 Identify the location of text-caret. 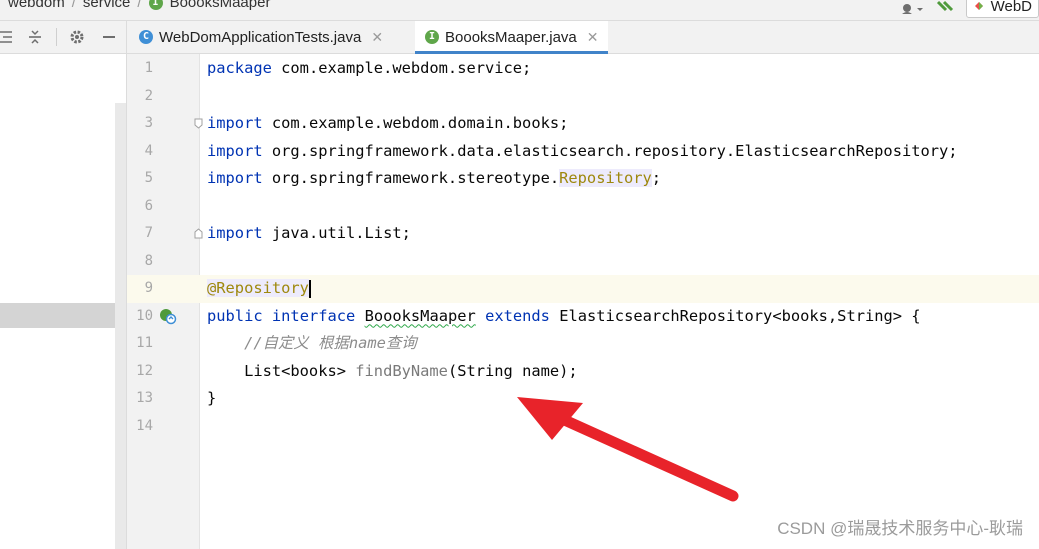
(309, 288).